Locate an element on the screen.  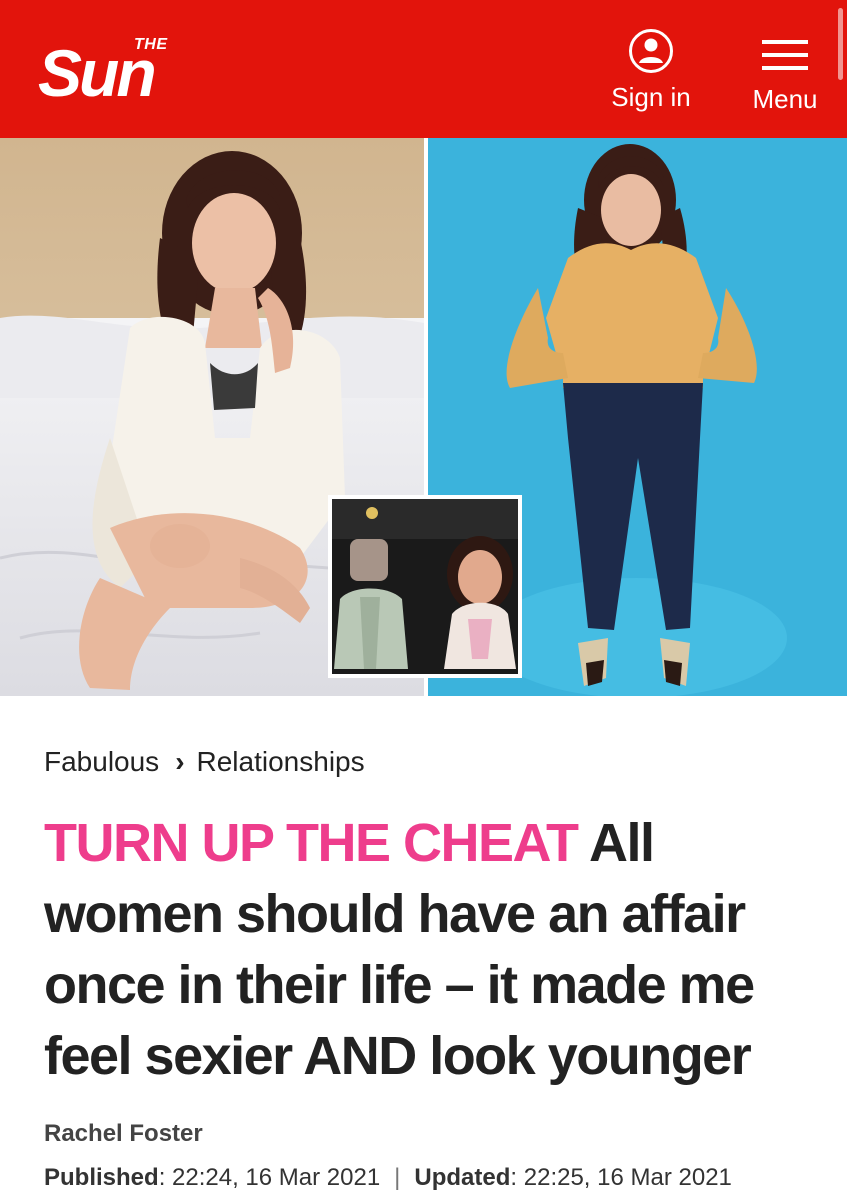
inset-photo is located at coordinates (425, 586).